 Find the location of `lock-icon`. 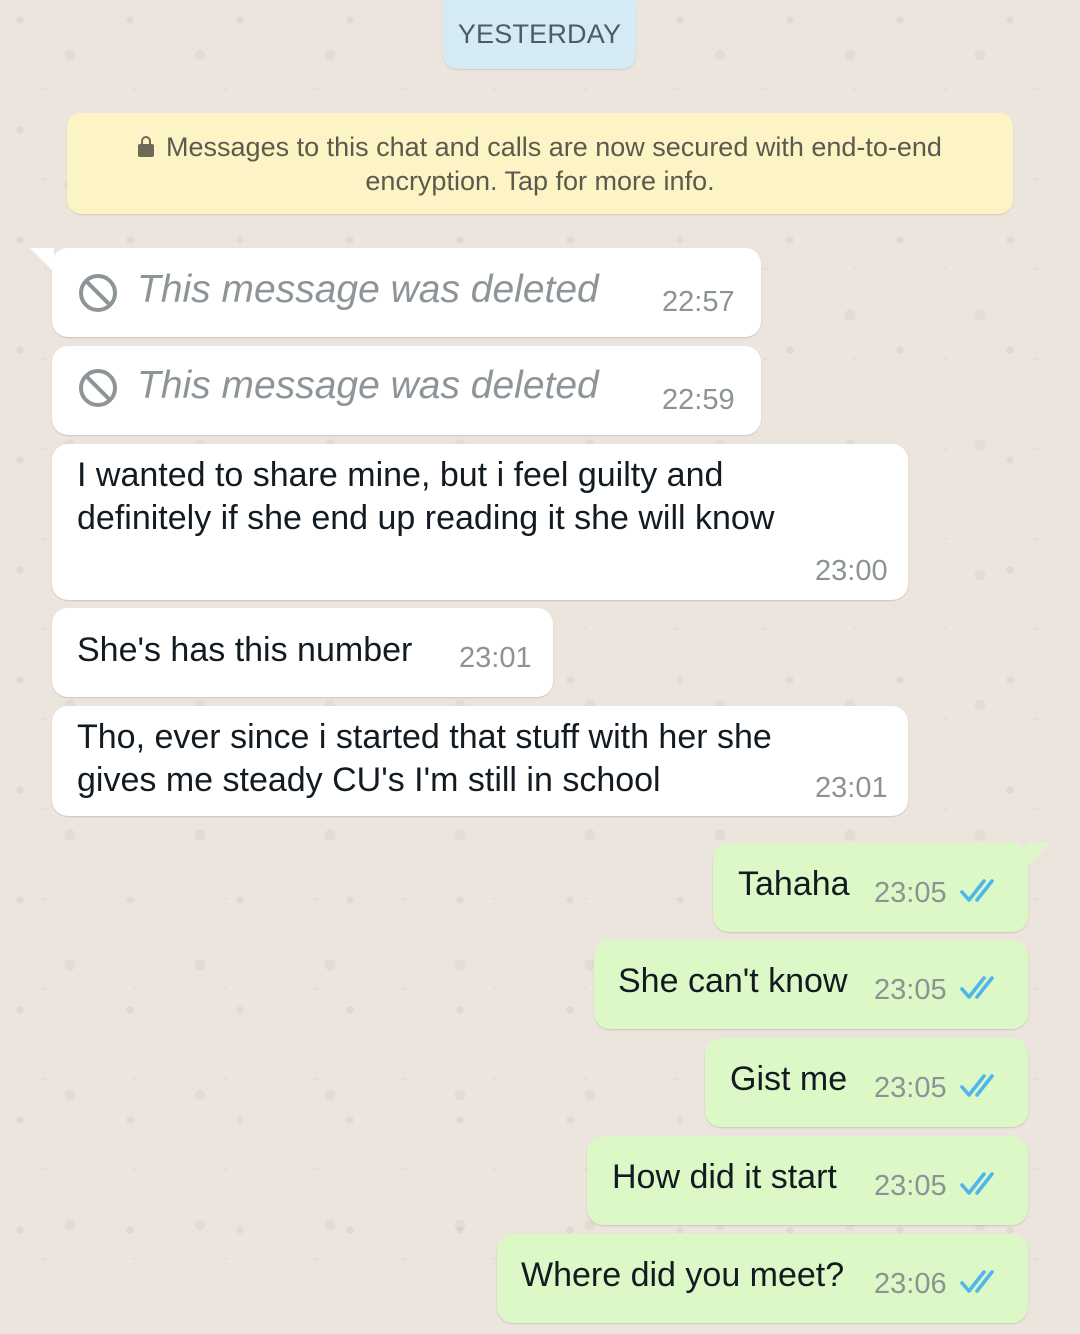

lock-icon is located at coordinates (146, 146).